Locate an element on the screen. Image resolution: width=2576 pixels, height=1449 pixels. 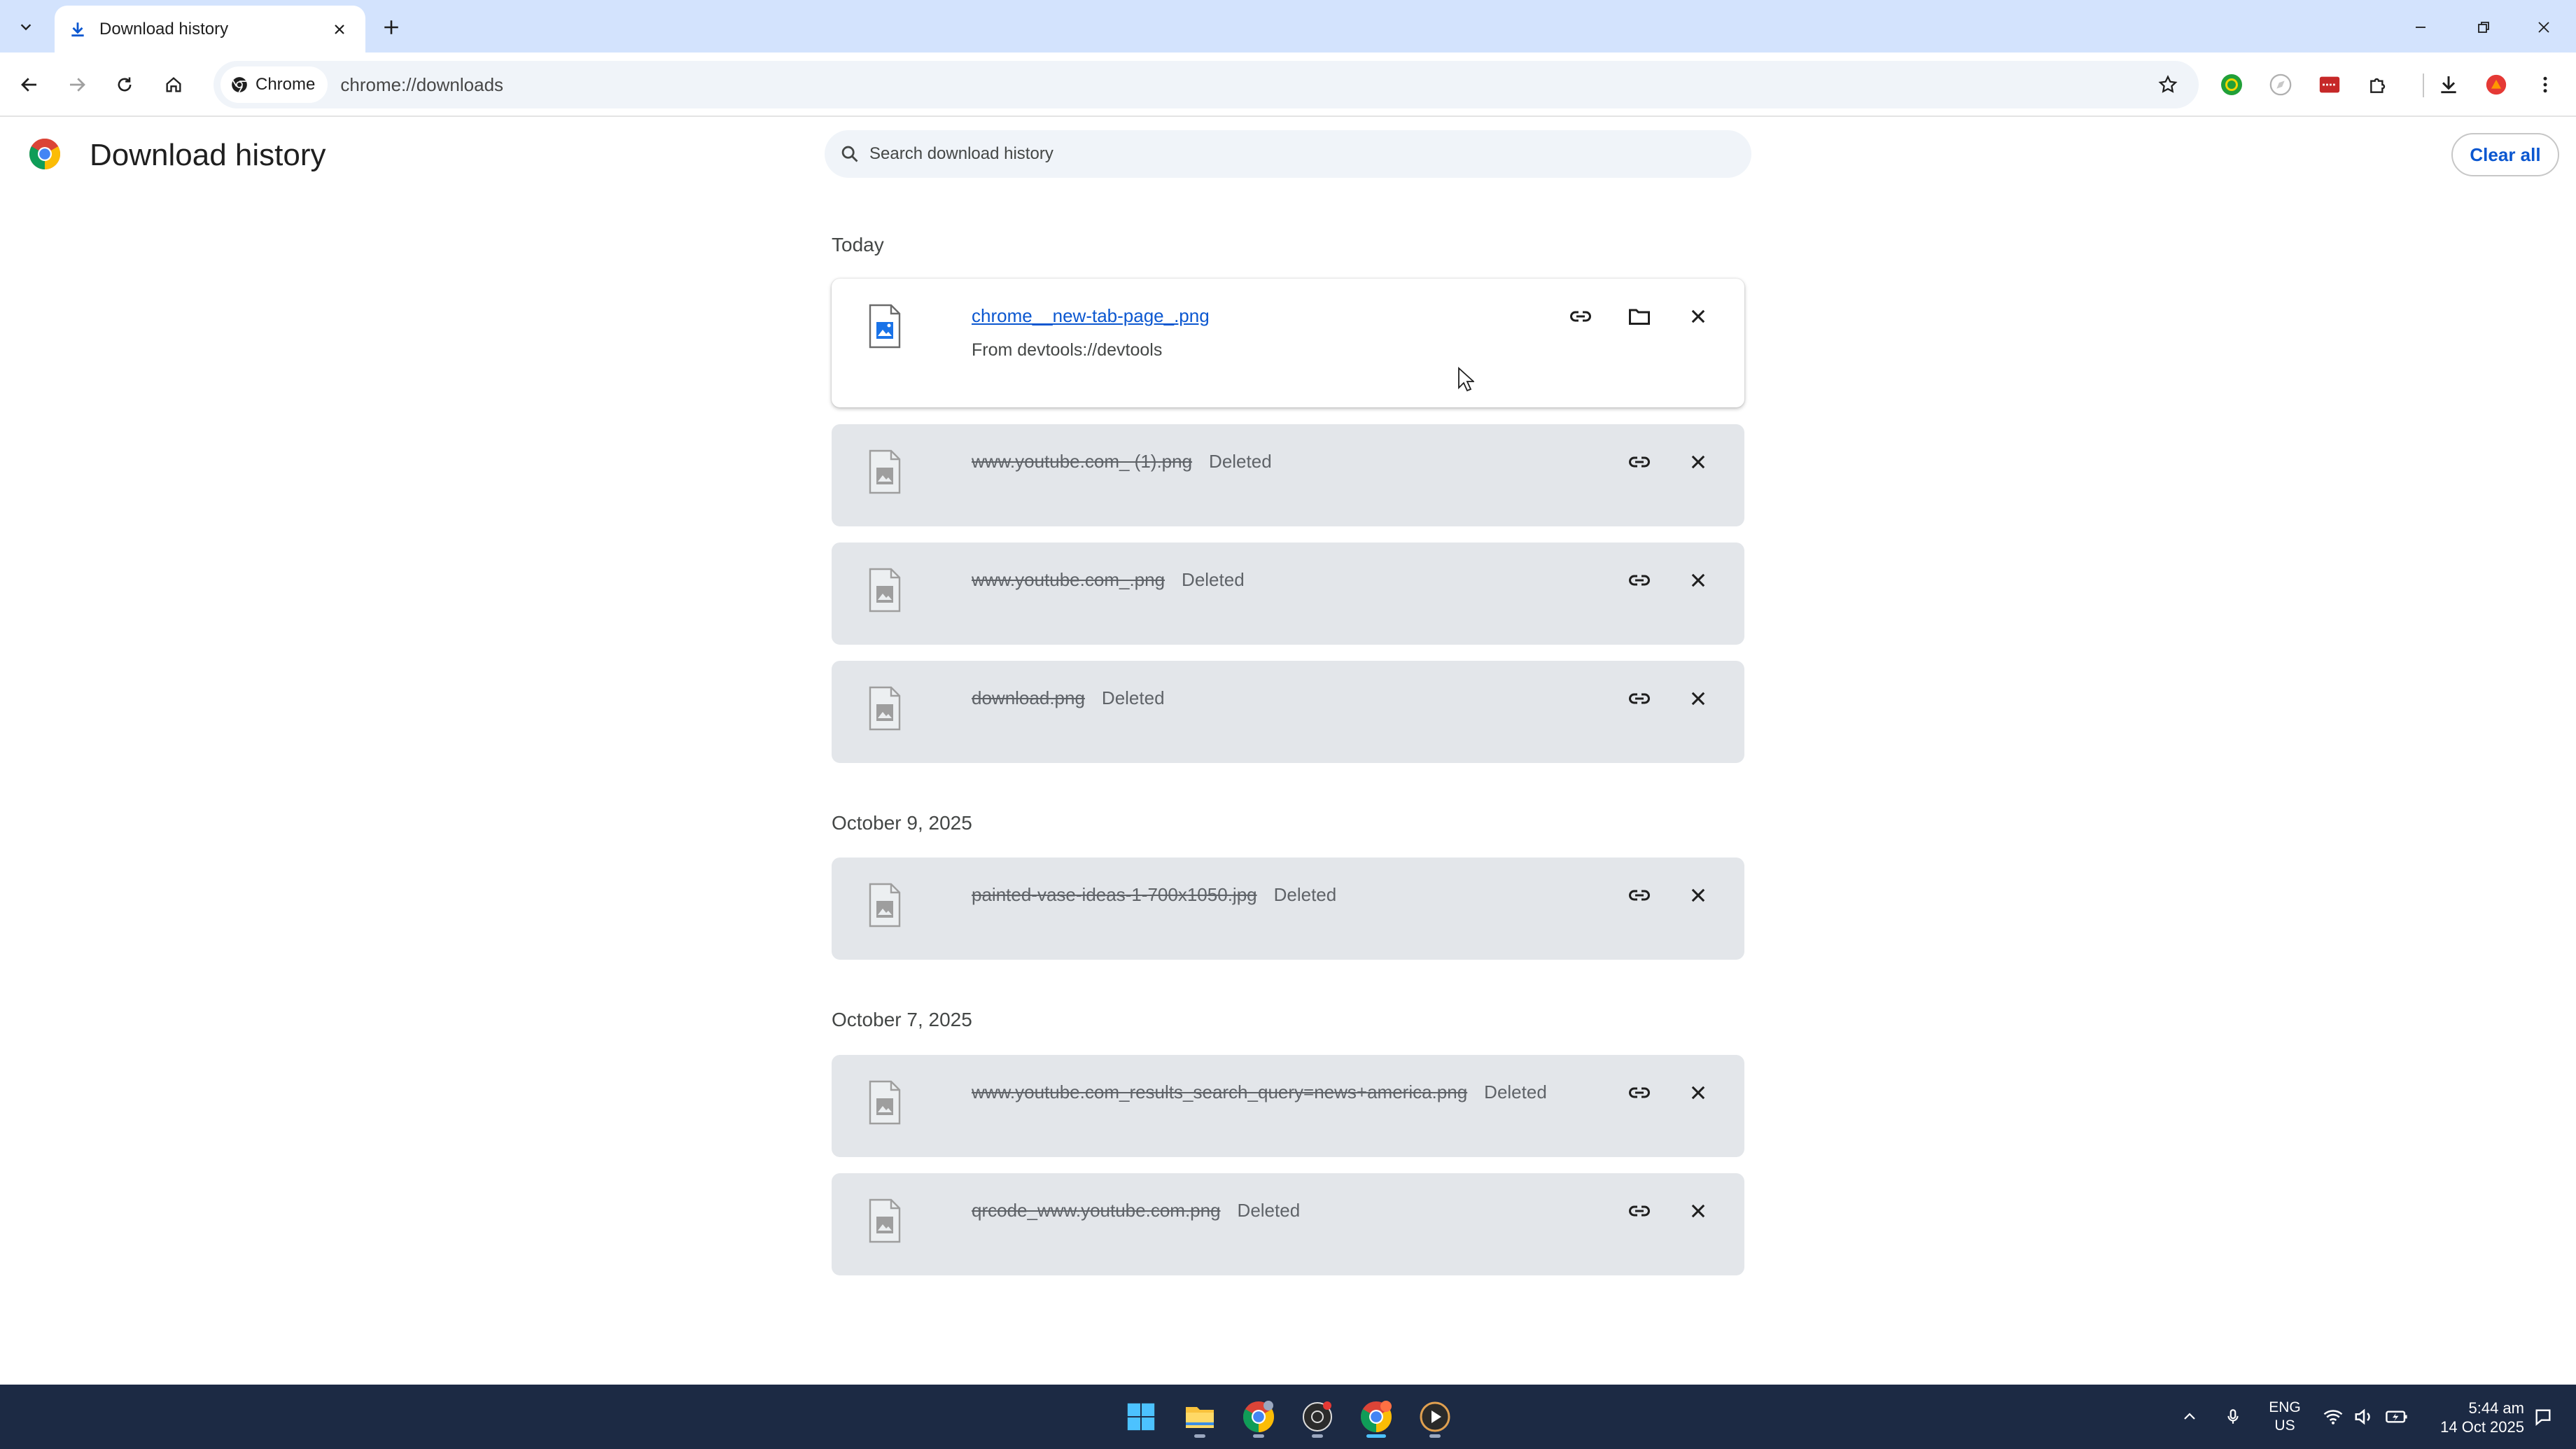
wifi-button is located at coordinates (2333, 1416).